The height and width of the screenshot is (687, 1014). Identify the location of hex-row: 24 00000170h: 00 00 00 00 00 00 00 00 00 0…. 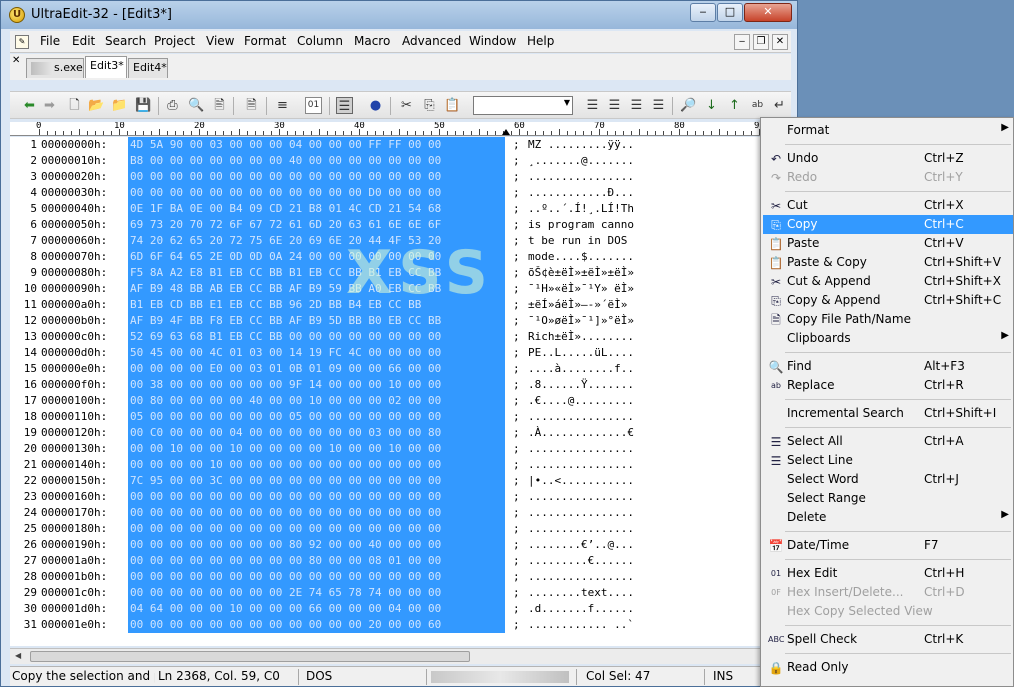
(400, 513).